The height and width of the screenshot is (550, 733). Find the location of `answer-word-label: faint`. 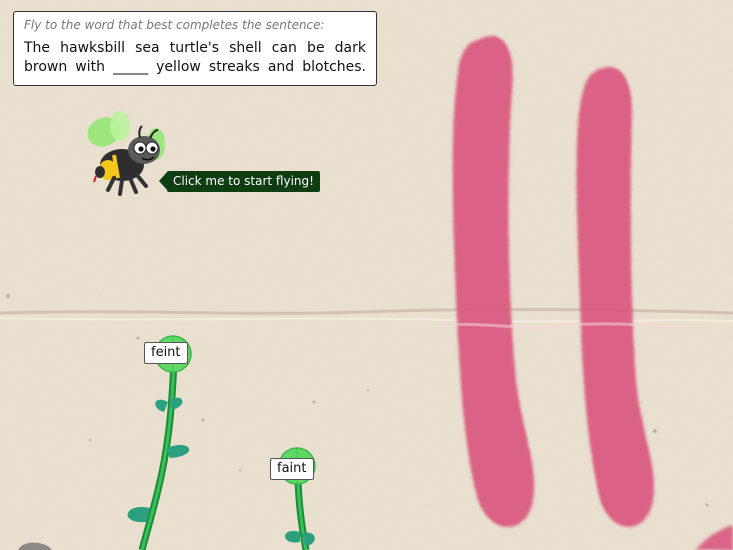

answer-word-label: faint is located at coordinates (292, 469).